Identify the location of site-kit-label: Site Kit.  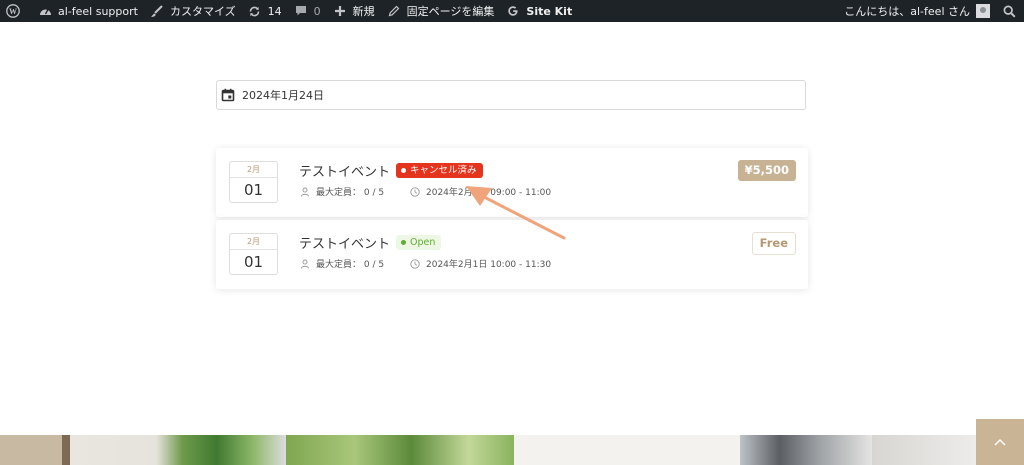
(549, 11).